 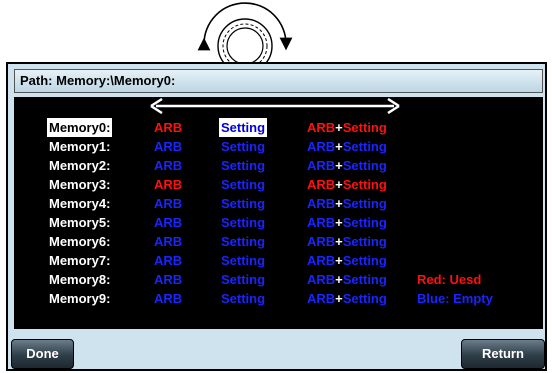 What do you see at coordinates (278, 184) in the screenshot?
I see `memory-row: Memory3: ARB Setting ARB+Setting` at bounding box center [278, 184].